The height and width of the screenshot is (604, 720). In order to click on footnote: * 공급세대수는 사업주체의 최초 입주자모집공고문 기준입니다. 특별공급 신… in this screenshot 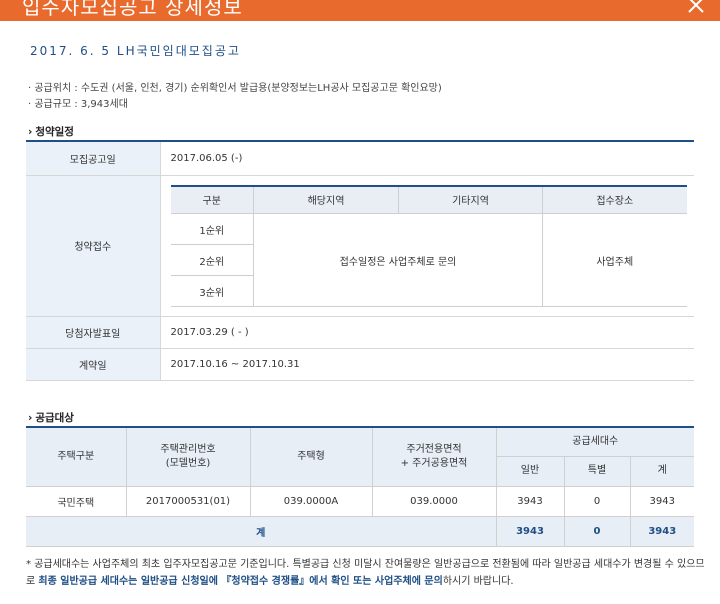, I will do `click(366, 573)`.